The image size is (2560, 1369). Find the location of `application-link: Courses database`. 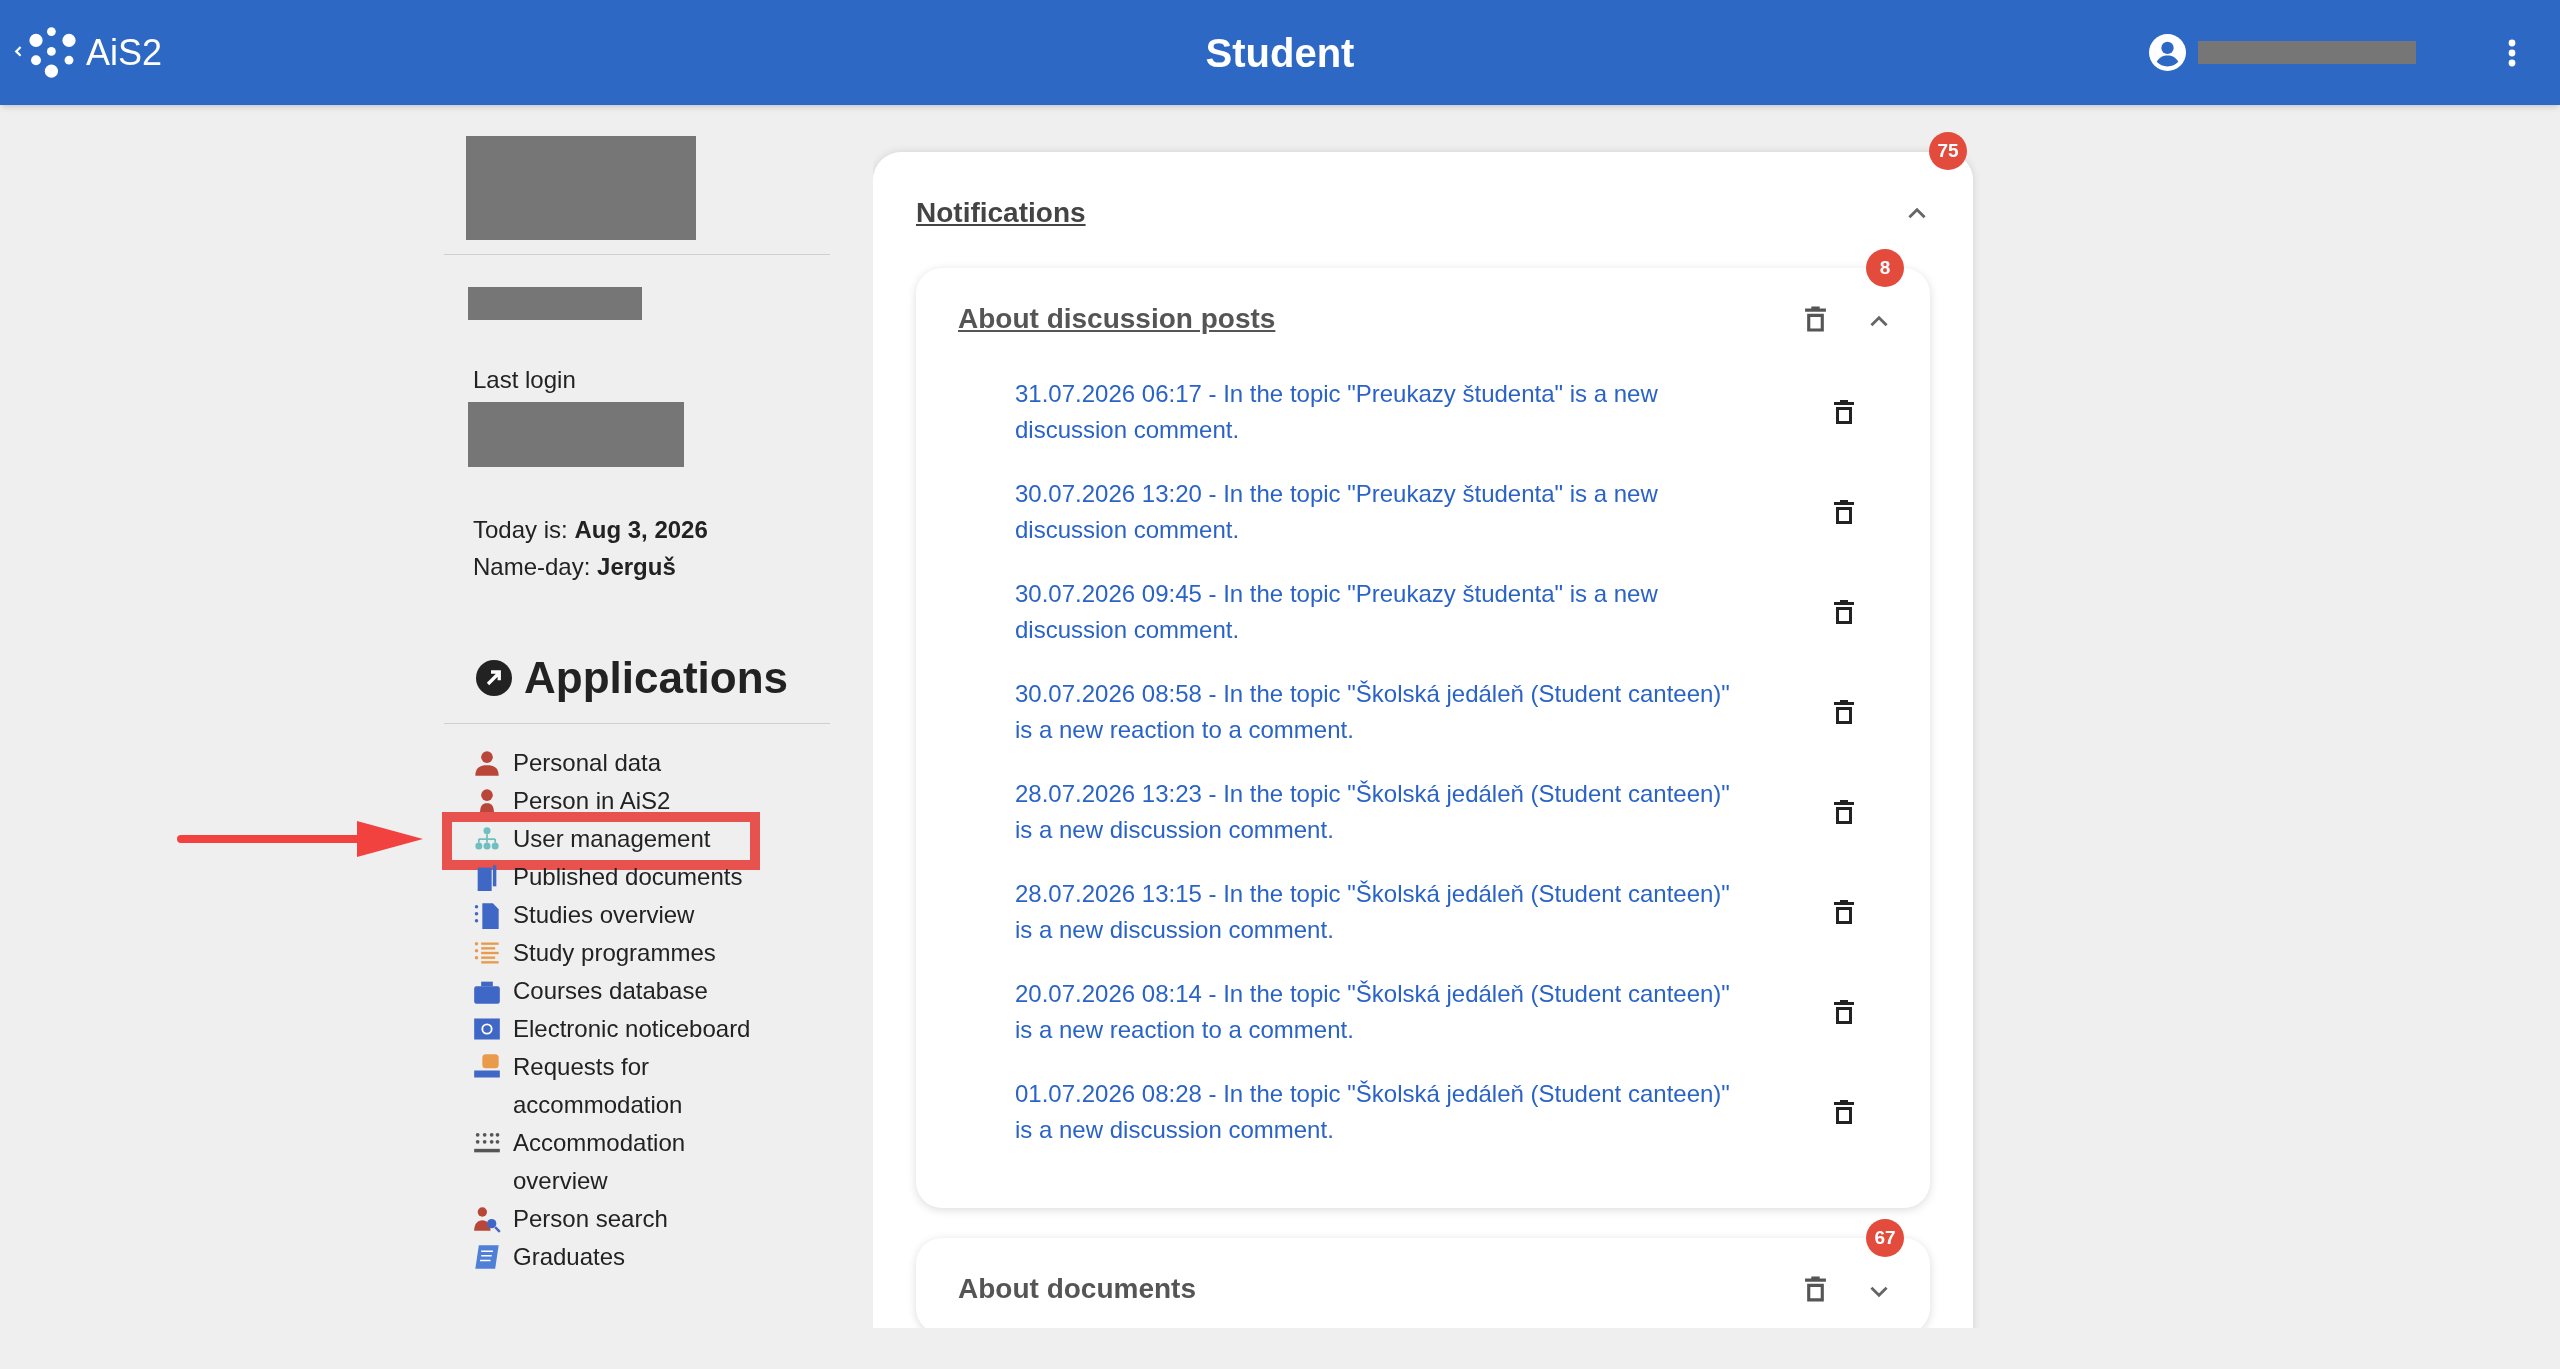

application-link: Courses database is located at coordinates (638, 991).